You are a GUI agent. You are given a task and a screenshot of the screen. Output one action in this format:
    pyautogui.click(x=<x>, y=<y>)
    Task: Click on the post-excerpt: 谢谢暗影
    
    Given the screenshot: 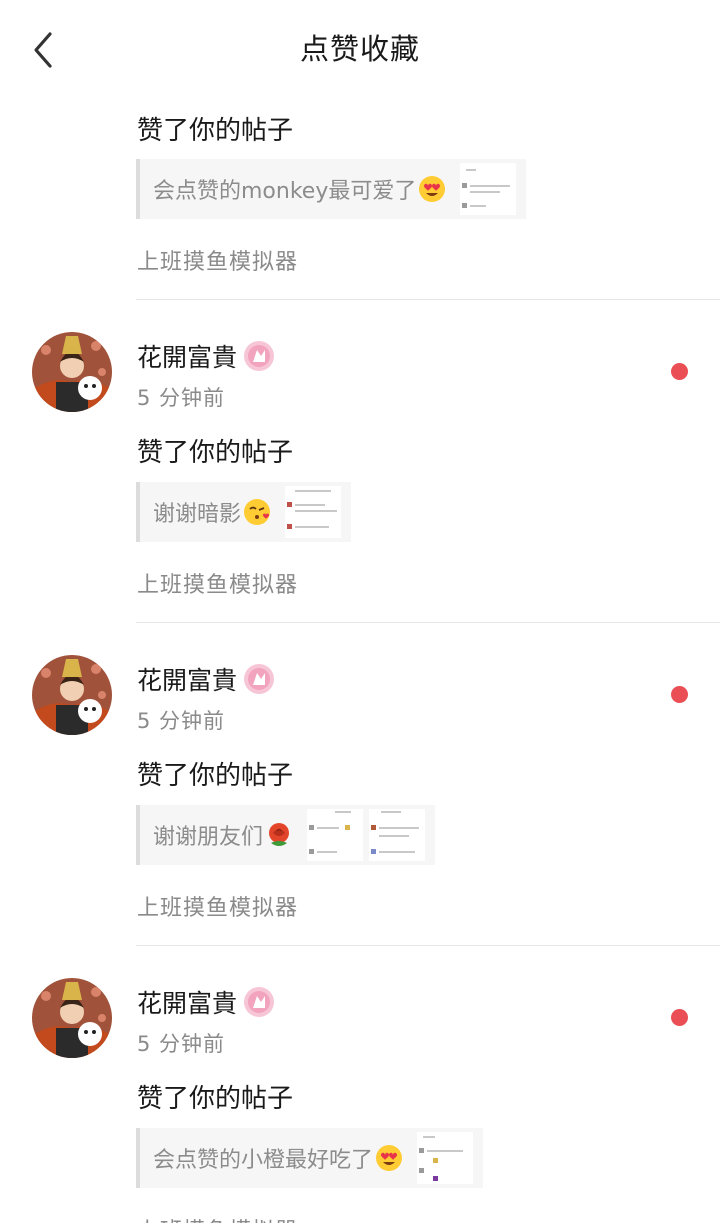 What is the action you would take?
    pyautogui.click(x=244, y=512)
    